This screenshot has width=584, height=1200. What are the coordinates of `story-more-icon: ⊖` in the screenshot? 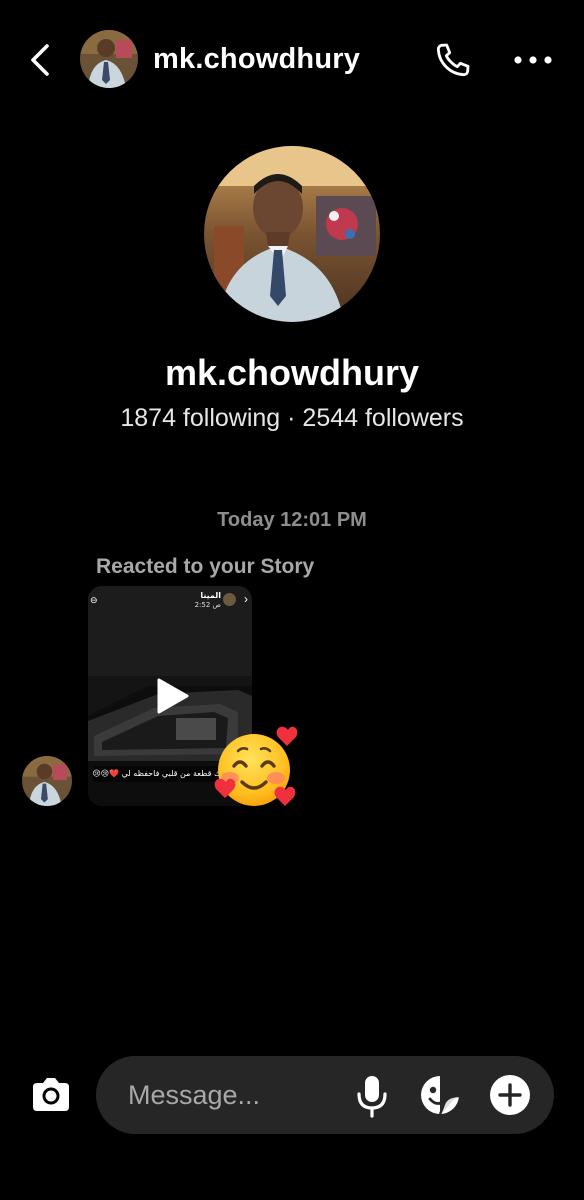 It's located at (94, 600).